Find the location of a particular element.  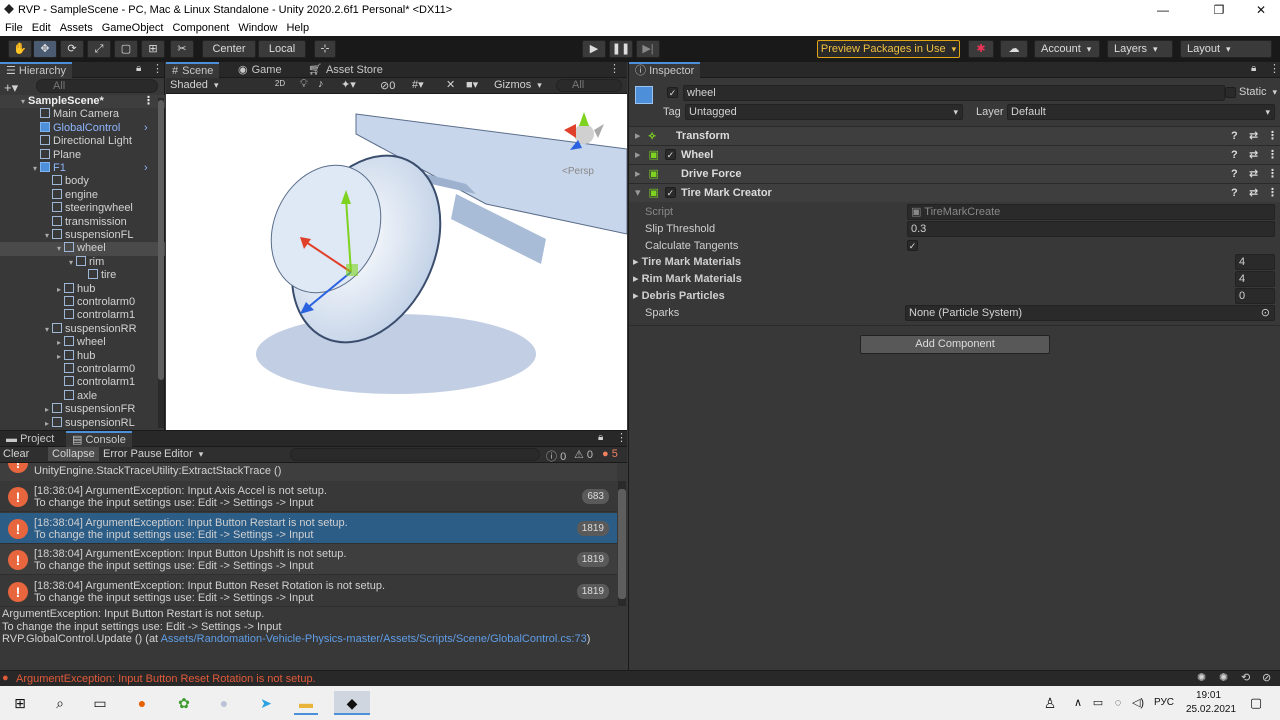

grid-icon: #▾ is located at coordinates (418, 84).